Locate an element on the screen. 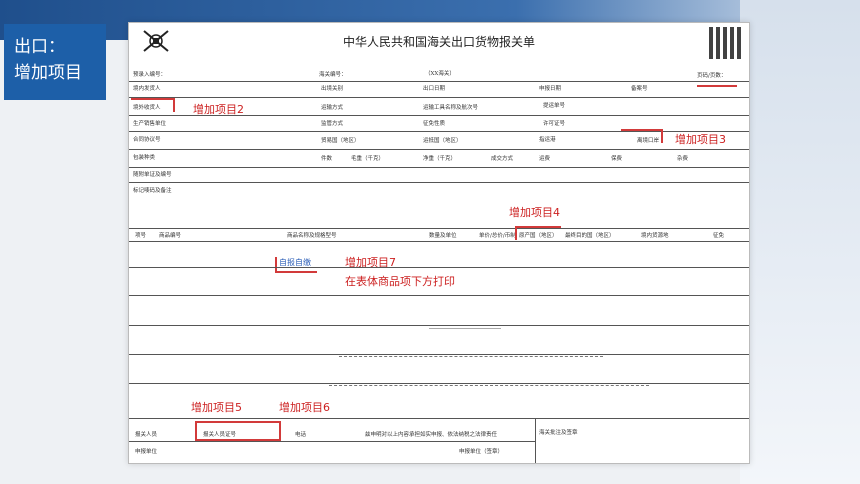 The width and height of the screenshot is (860, 484). col-origin: 原产国（地区） is located at coordinates (538, 236).